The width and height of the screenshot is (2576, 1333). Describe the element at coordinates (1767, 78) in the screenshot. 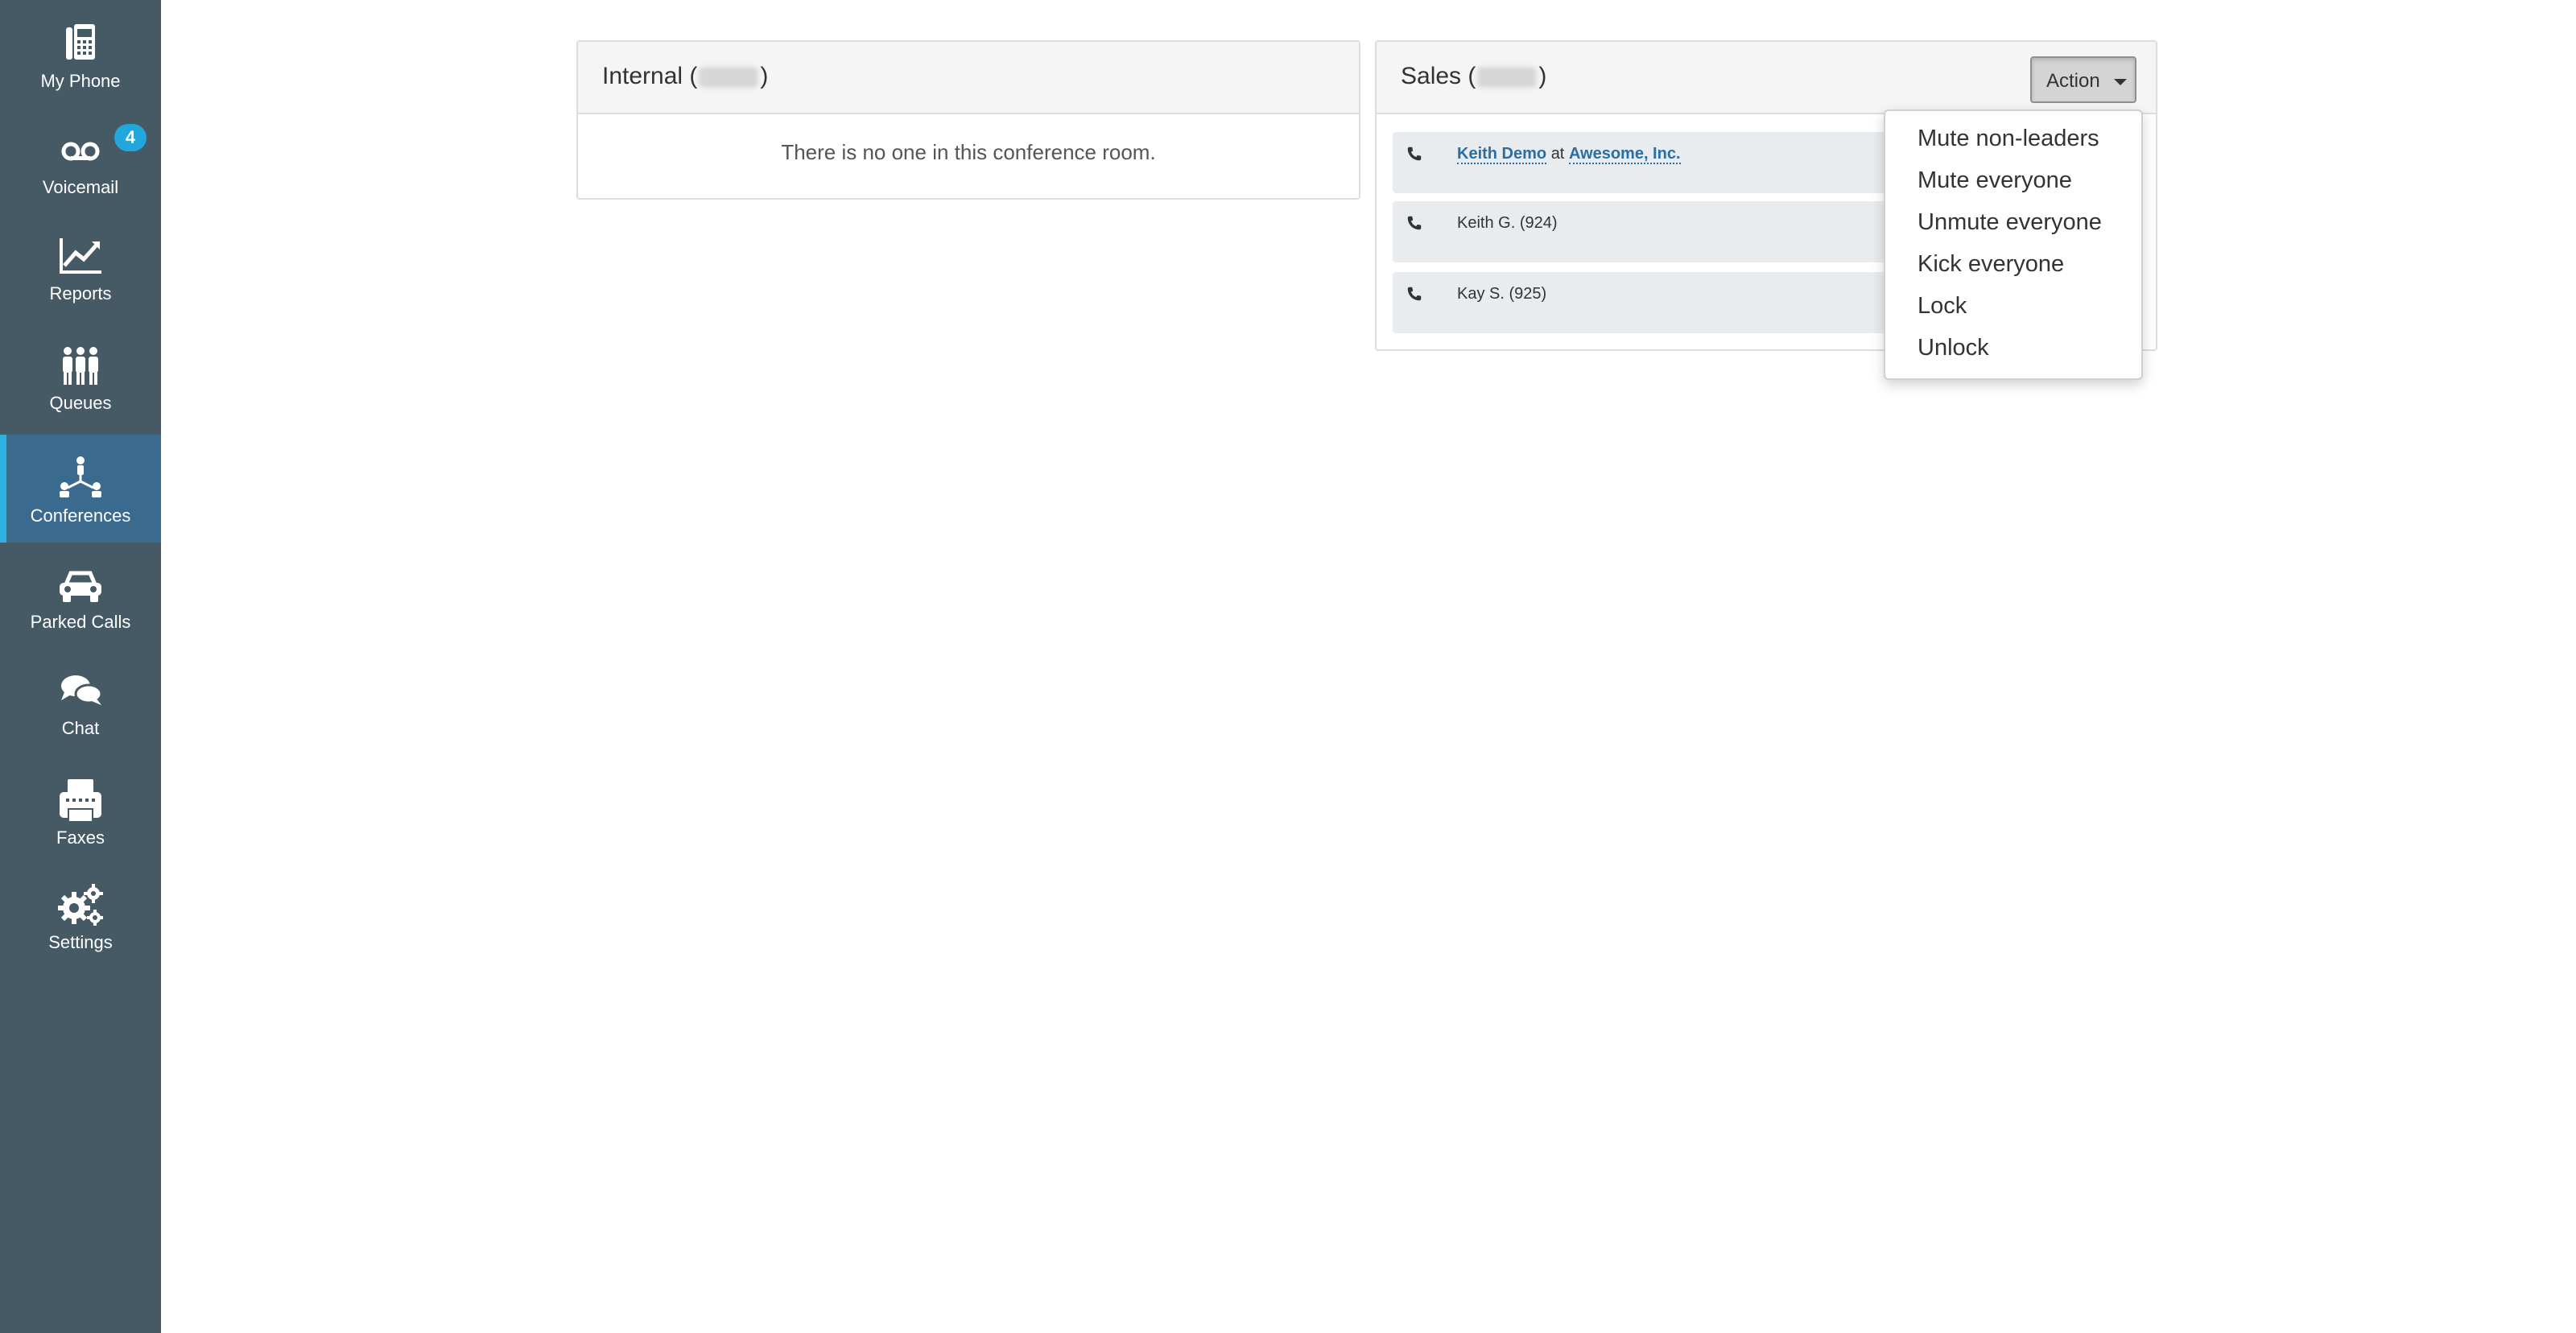

I see `panel-heading: Sales () Action` at that location.